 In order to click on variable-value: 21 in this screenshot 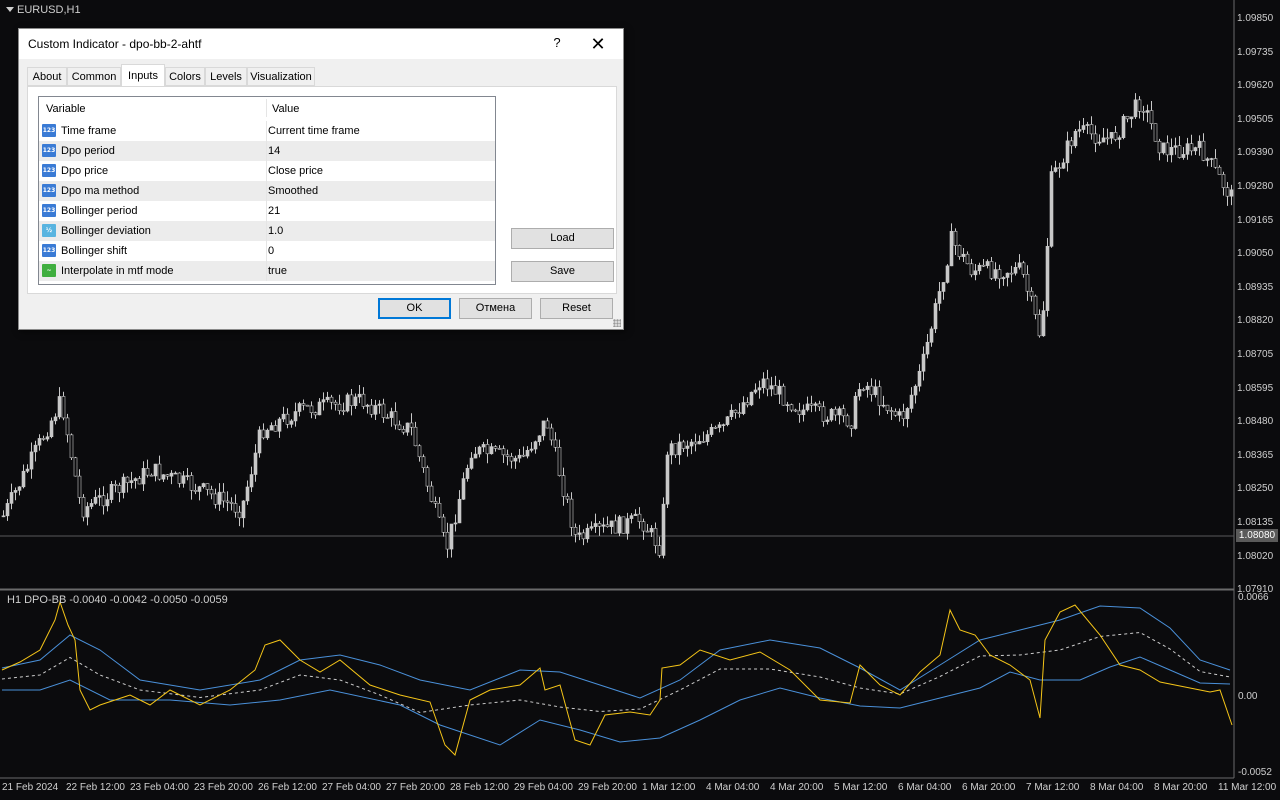, I will do `click(274, 211)`.